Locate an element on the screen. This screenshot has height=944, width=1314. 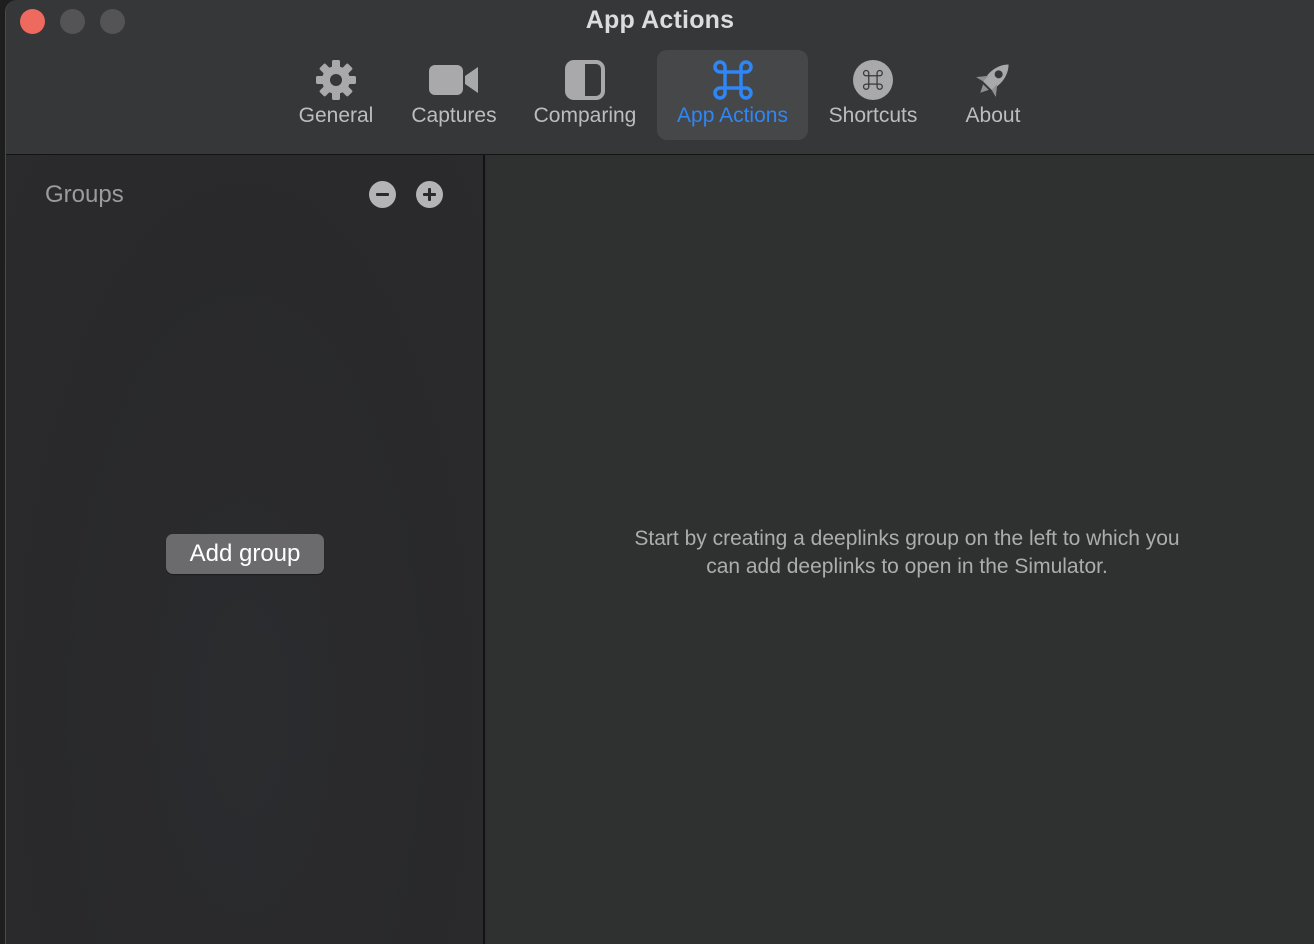
tab-general-label: General is located at coordinates (336, 115).